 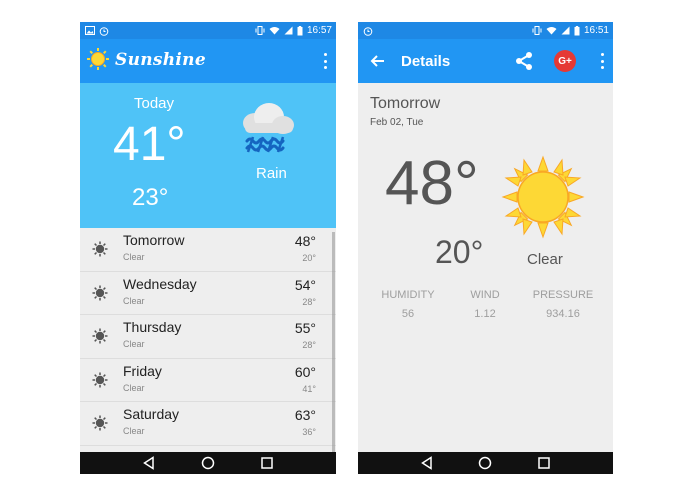 I want to click on wind-value: 1.12, so click(x=485, y=314).